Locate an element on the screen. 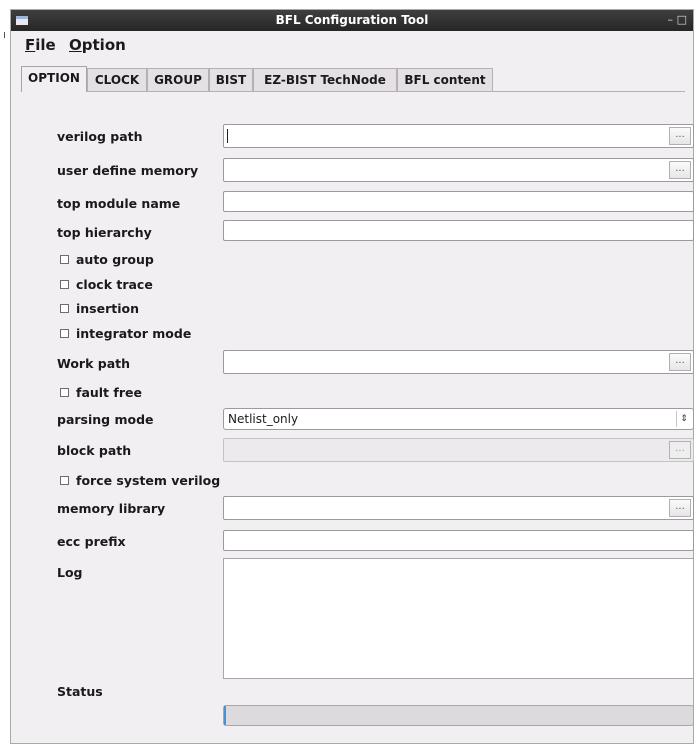 The height and width of the screenshot is (745, 695). top-module-name-input is located at coordinates (458, 201).